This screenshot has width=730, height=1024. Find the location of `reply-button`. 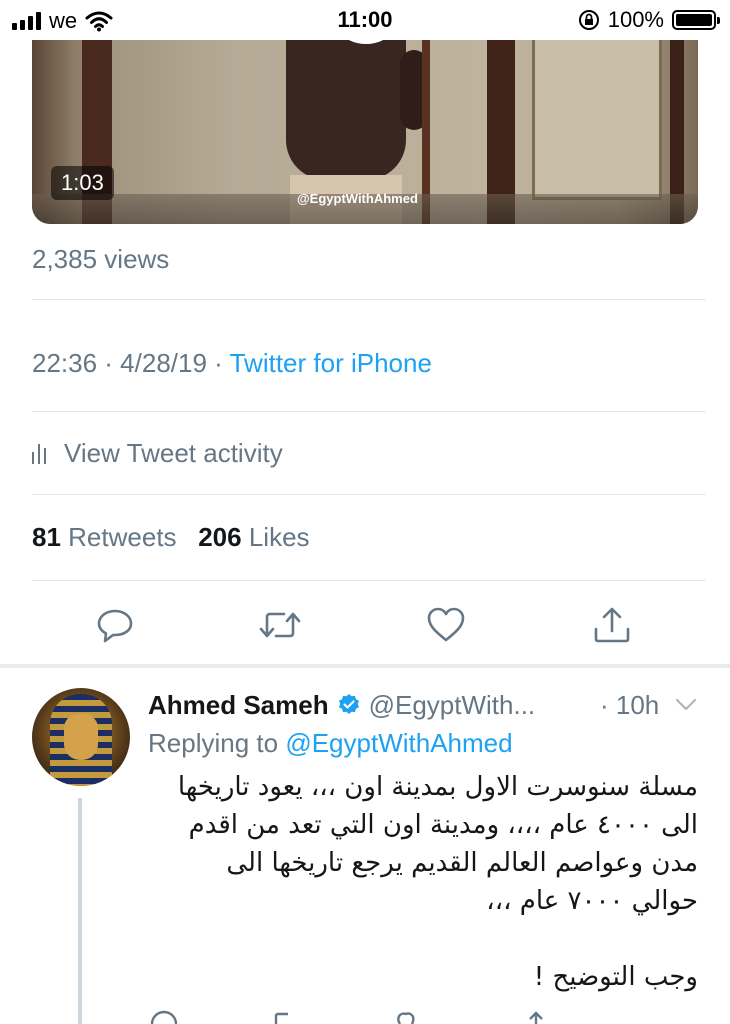

reply-button is located at coordinates (115, 625).